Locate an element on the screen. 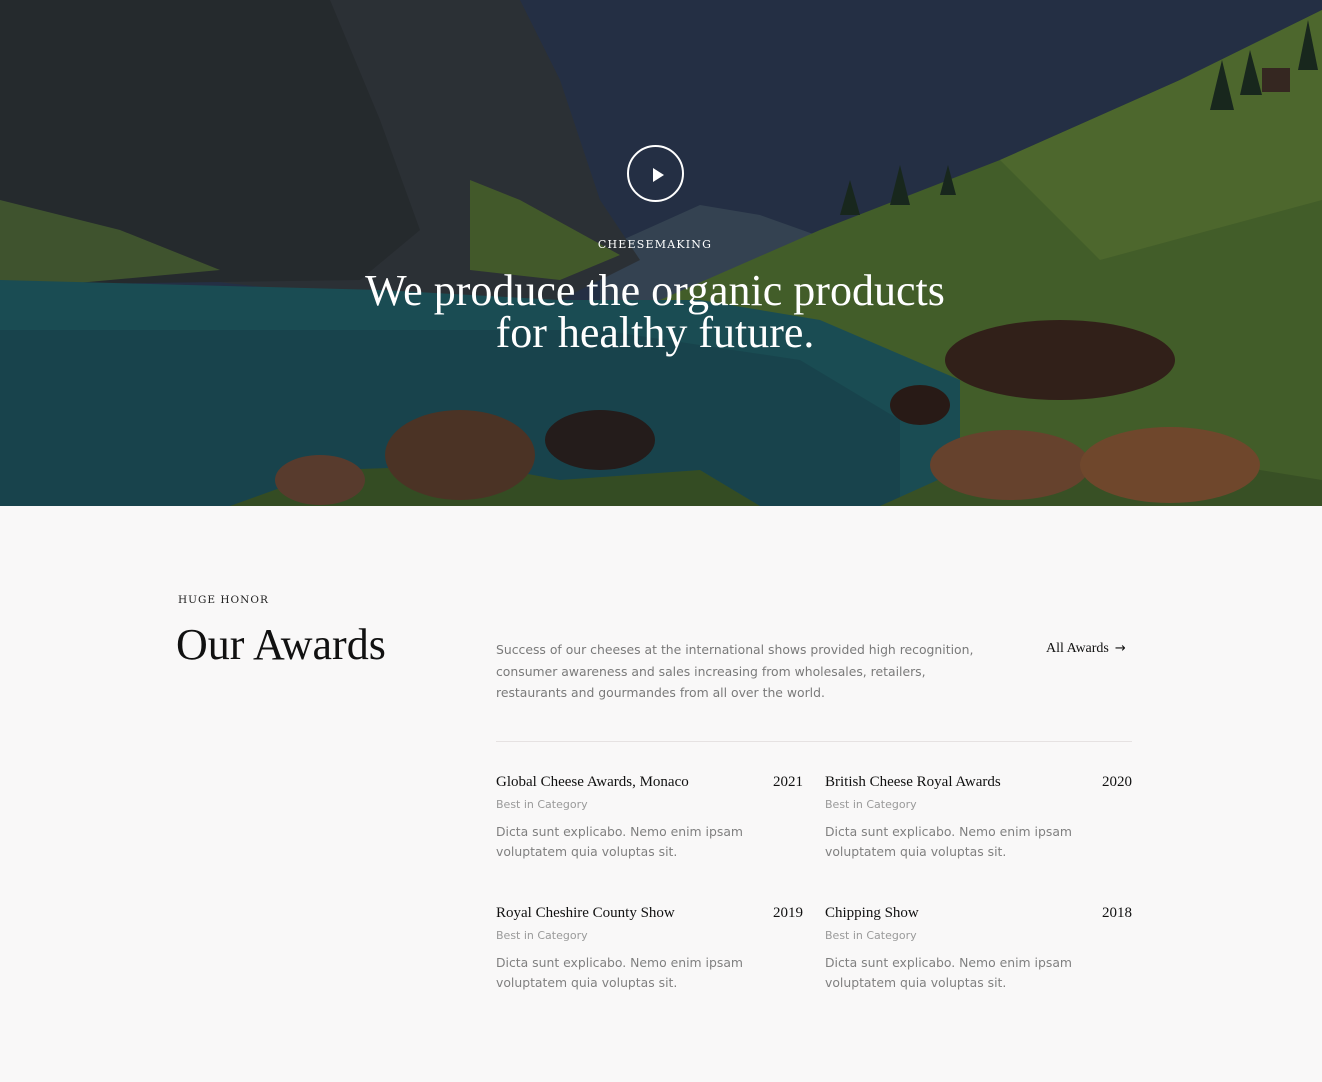 The width and height of the screenshot is (1322, 1082). hero-kicker: CHEESEMAKING is located at coordinates (655, 244).